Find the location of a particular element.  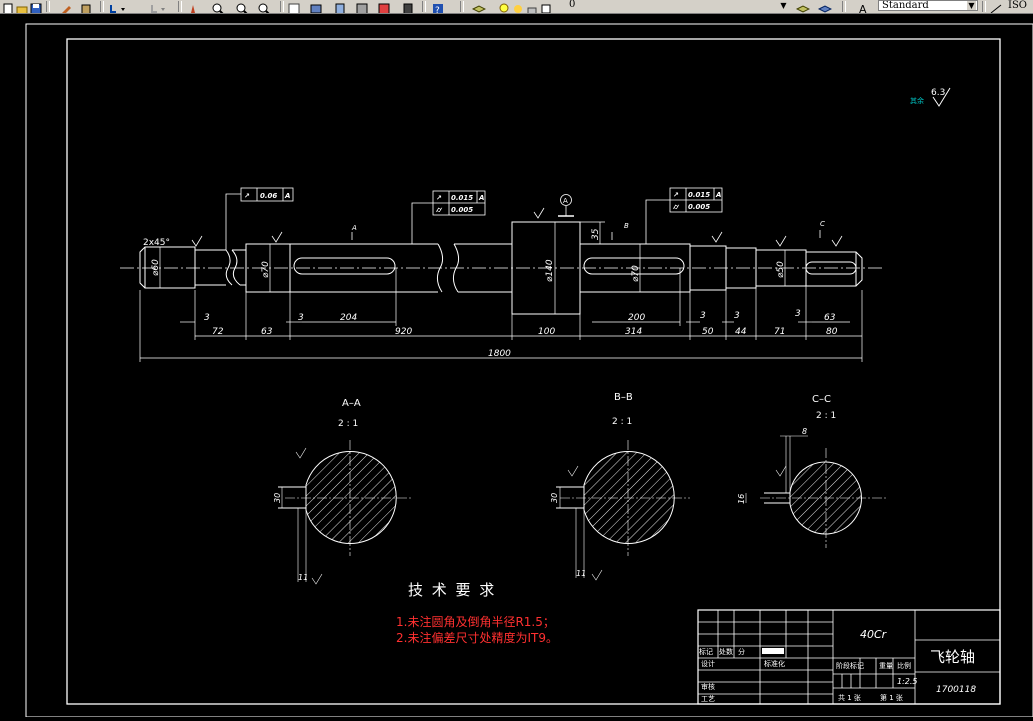

gdt-datum: A is located at coordinates (481, 198).